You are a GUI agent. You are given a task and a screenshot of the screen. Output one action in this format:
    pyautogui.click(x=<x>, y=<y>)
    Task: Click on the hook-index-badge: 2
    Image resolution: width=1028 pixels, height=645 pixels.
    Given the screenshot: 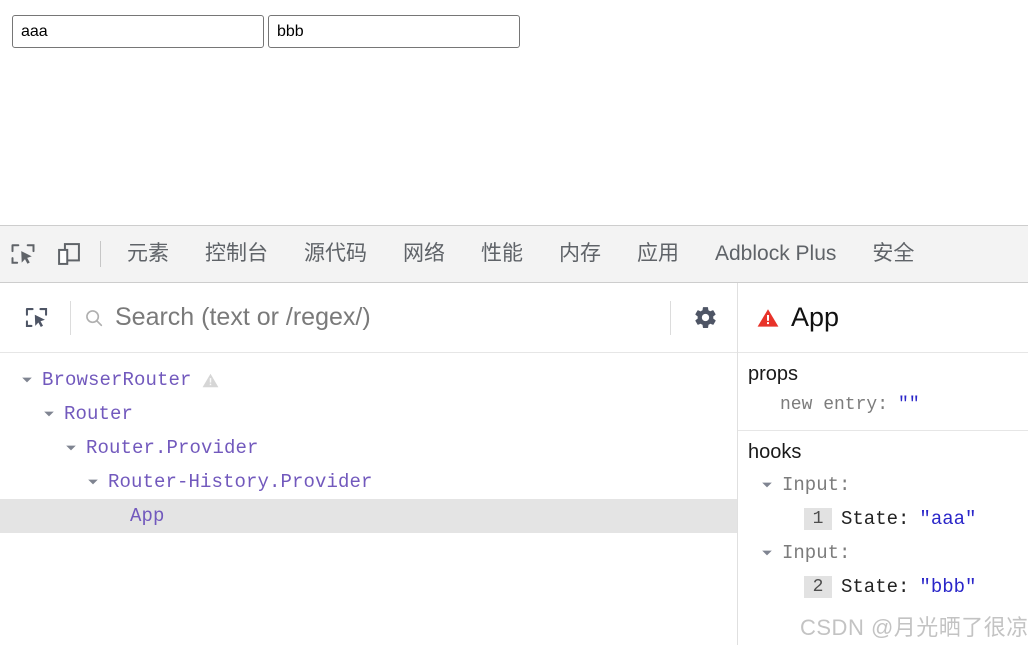 What is the action you would take?
    pyautogui.click(x=818, y=587)
    